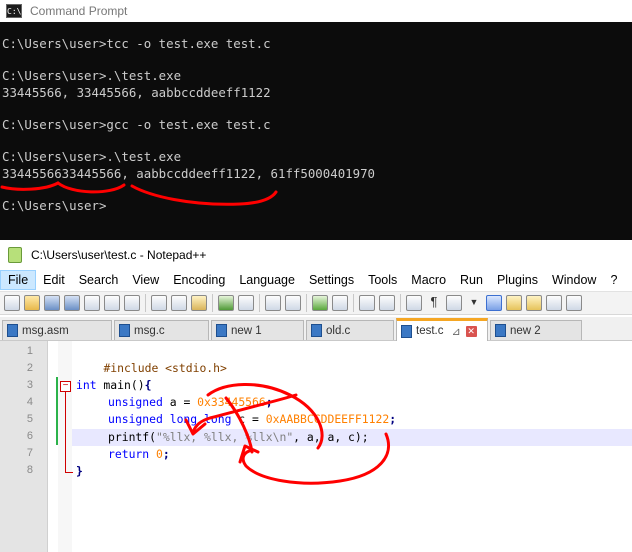  Describe the element at coordinates (24, 446) in the screenshot. I see `line-number-gutter: 1 2 3 4 5 6 7 8` at that location.